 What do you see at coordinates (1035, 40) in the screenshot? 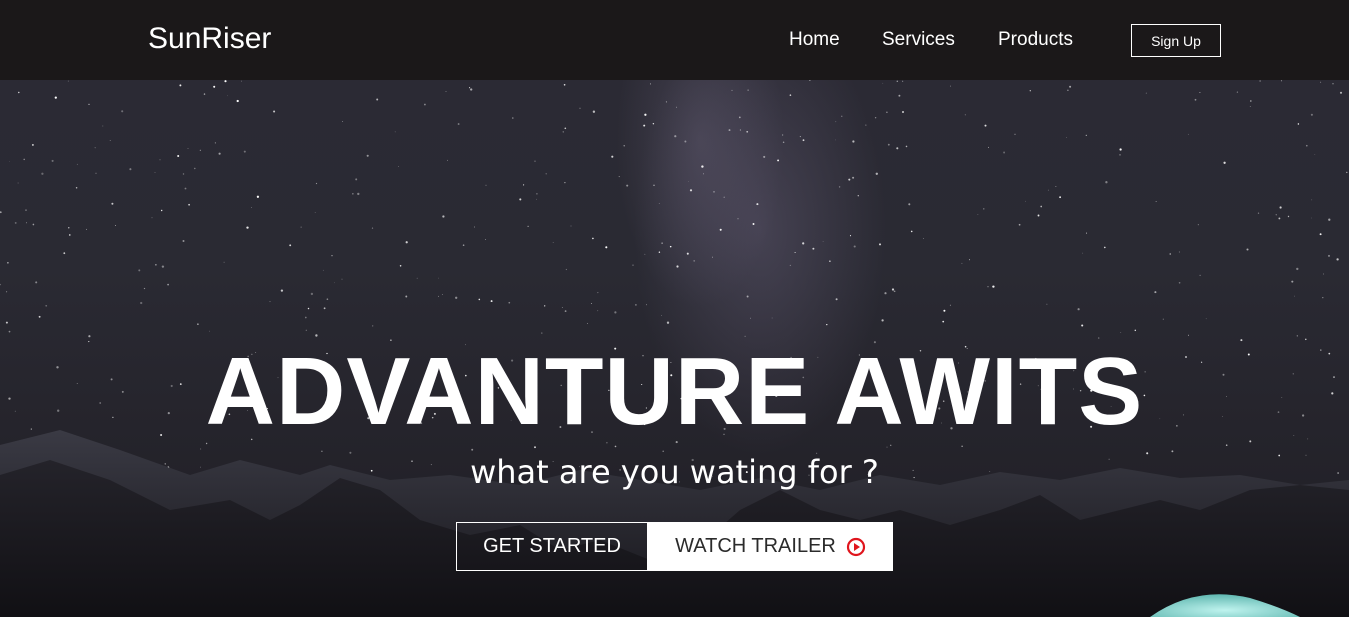
I see `nav-link-products: Products` at bounding box center [1035, 40].